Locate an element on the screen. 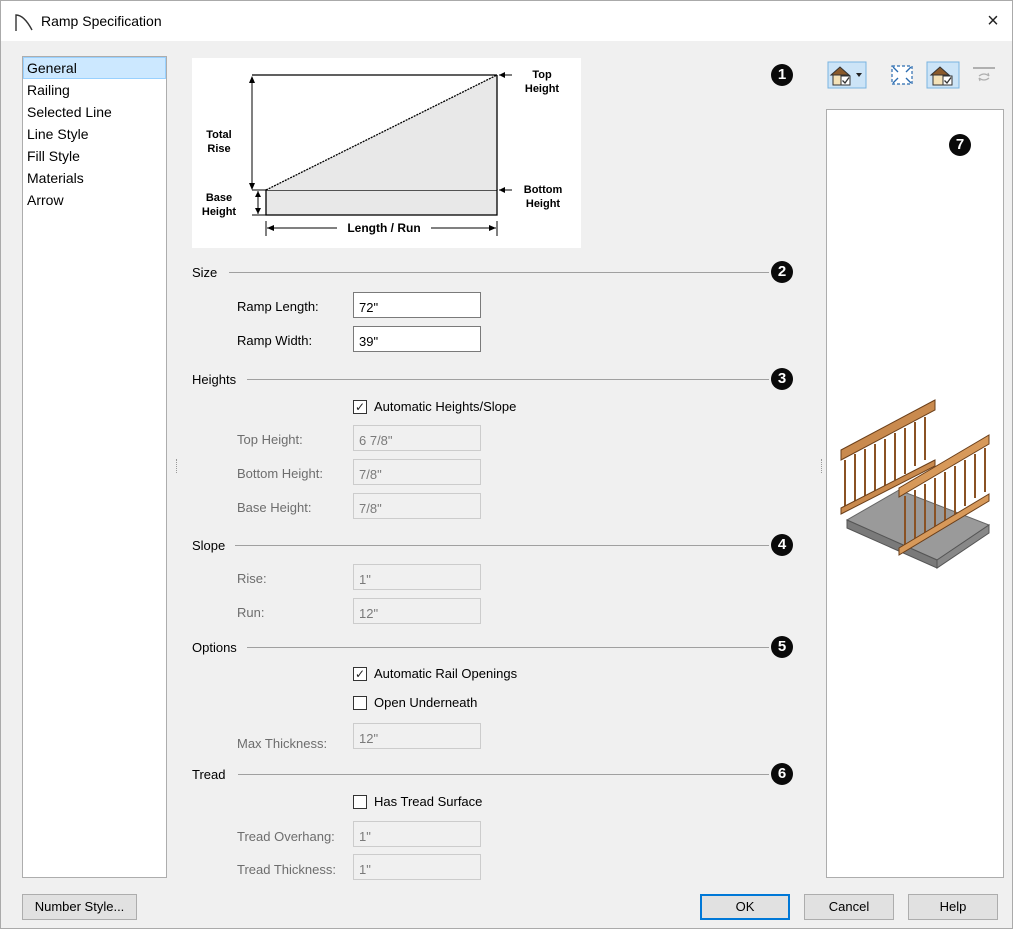  automatic-heights-label: Automatic Heights/Slope is located at coordinates (445, 406).